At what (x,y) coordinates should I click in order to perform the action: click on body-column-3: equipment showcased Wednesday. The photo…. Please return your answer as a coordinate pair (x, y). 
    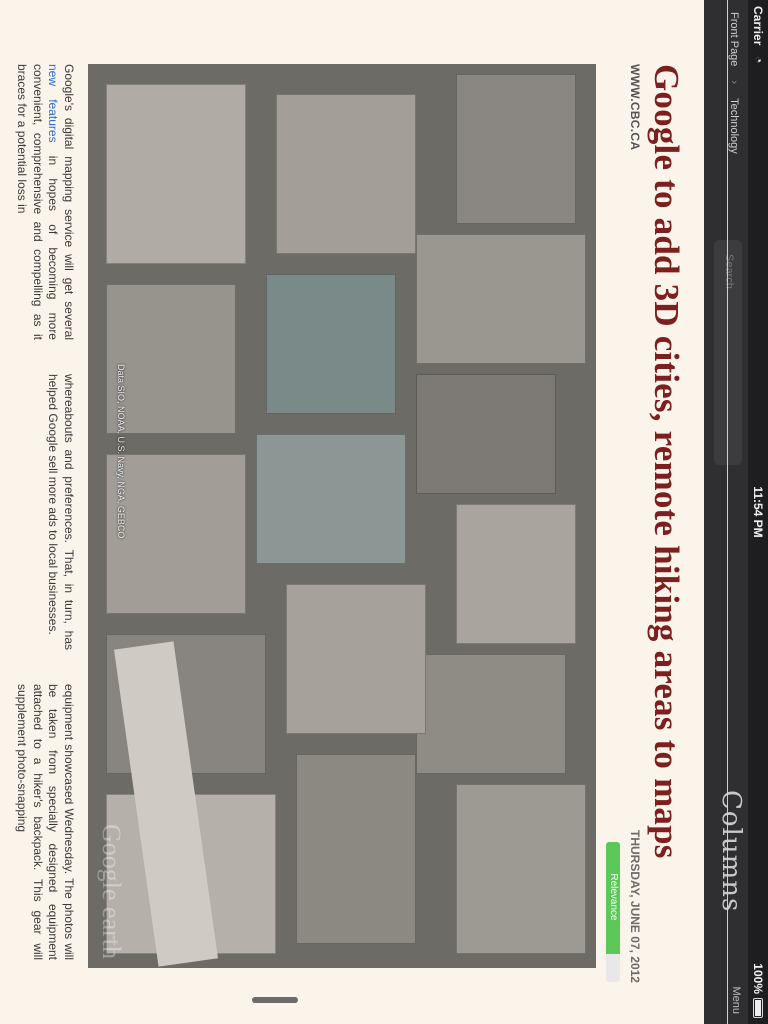
    Looking at the image, I should click on (46, 822).